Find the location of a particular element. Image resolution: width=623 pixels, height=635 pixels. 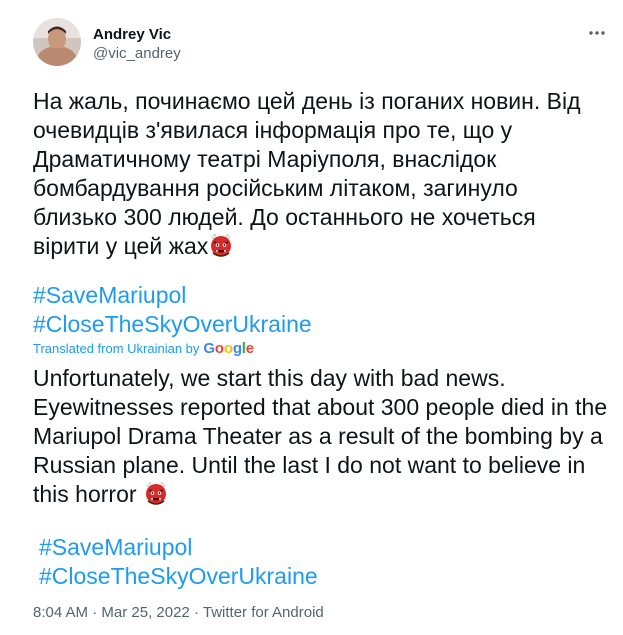

original-hashtags: #SaveMariupol #CloseTheSkyOverUkraine is located at coordinates (172, 310).